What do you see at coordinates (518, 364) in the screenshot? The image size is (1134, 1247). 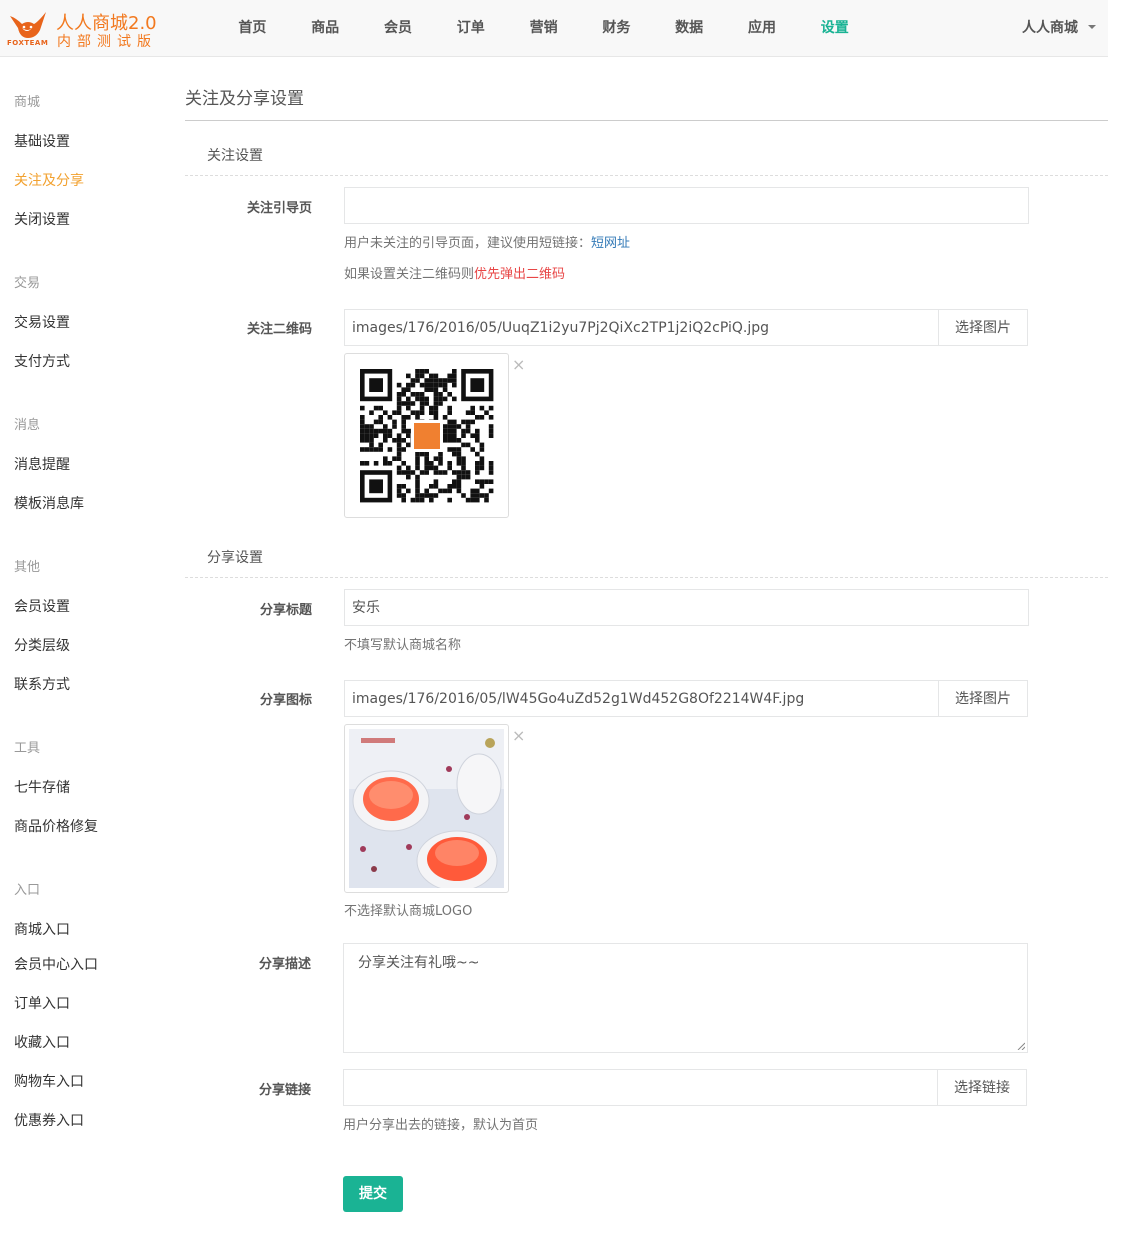 I see `follow-qr-remove-icon: ×` at bounding box center [518, 364].